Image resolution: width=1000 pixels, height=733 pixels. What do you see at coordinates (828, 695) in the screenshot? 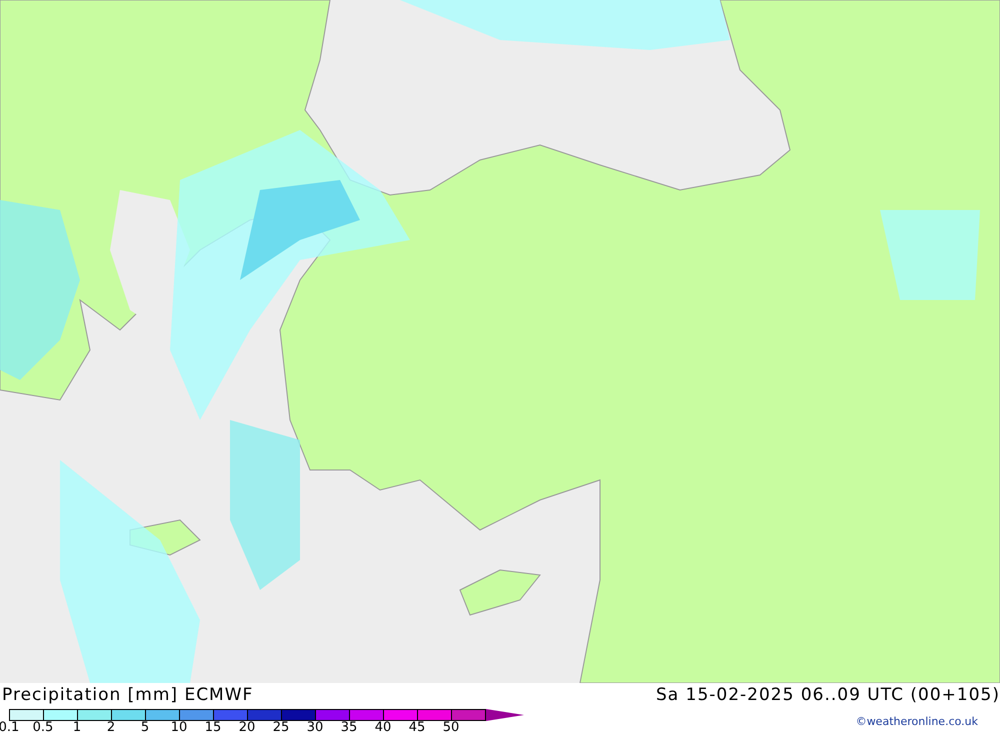
I see `valid-time: Sa 15-02-2025 06..09 UTC (00+105)` at bounding box center [828, 695].